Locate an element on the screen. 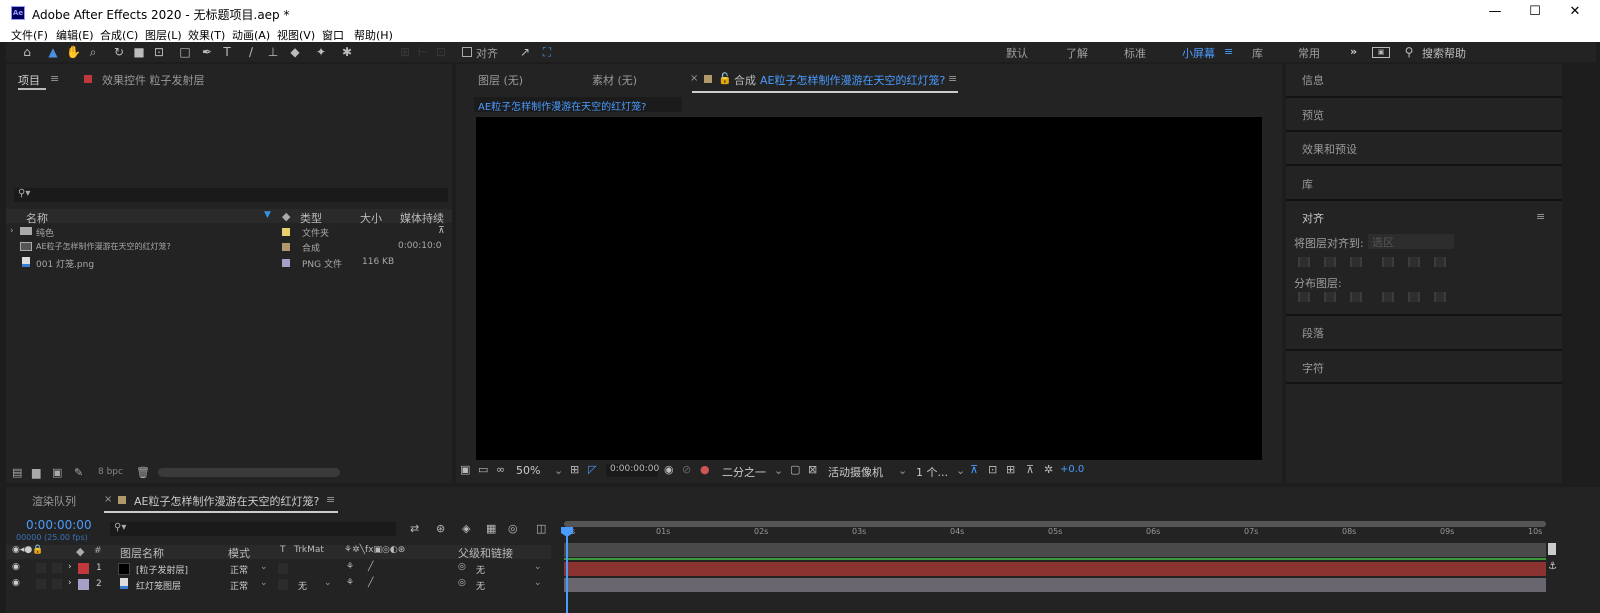 The image size is (1600, 613). column-name: 名称 is located at coordinates (37, 218).